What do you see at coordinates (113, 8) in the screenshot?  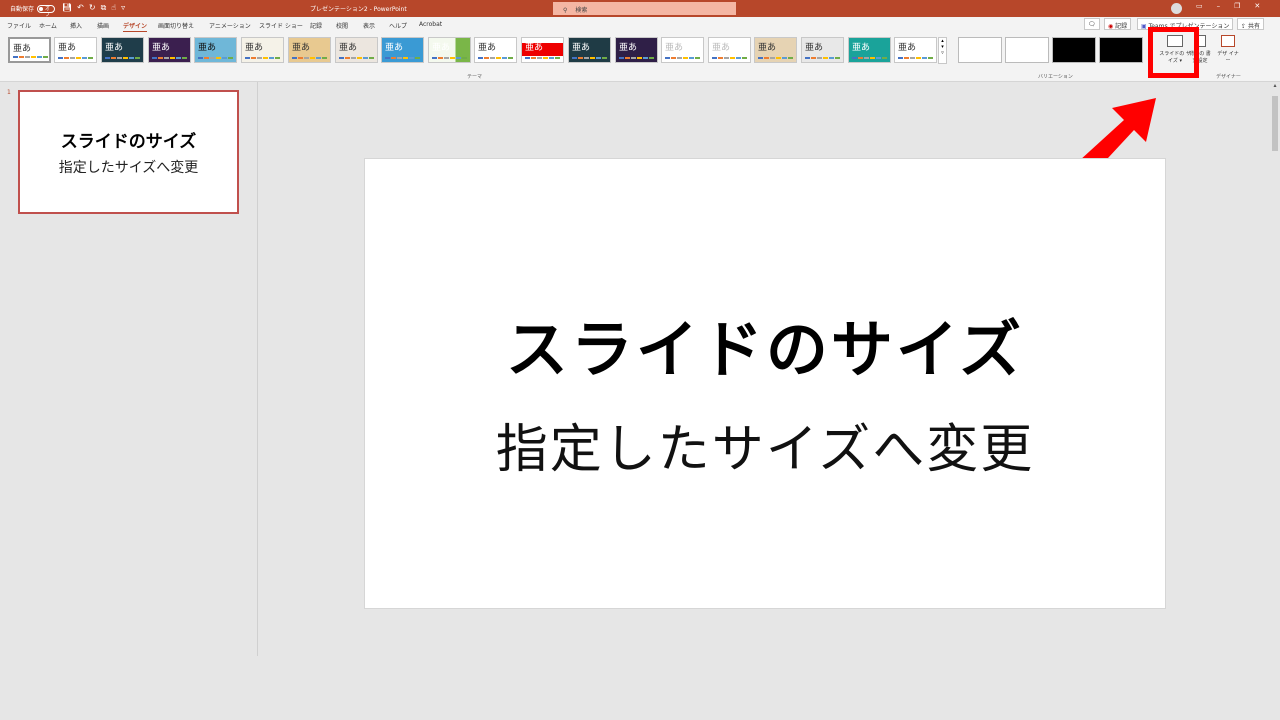 I see `touch-mode-icon: ☝` at bounding box center [113, 8].